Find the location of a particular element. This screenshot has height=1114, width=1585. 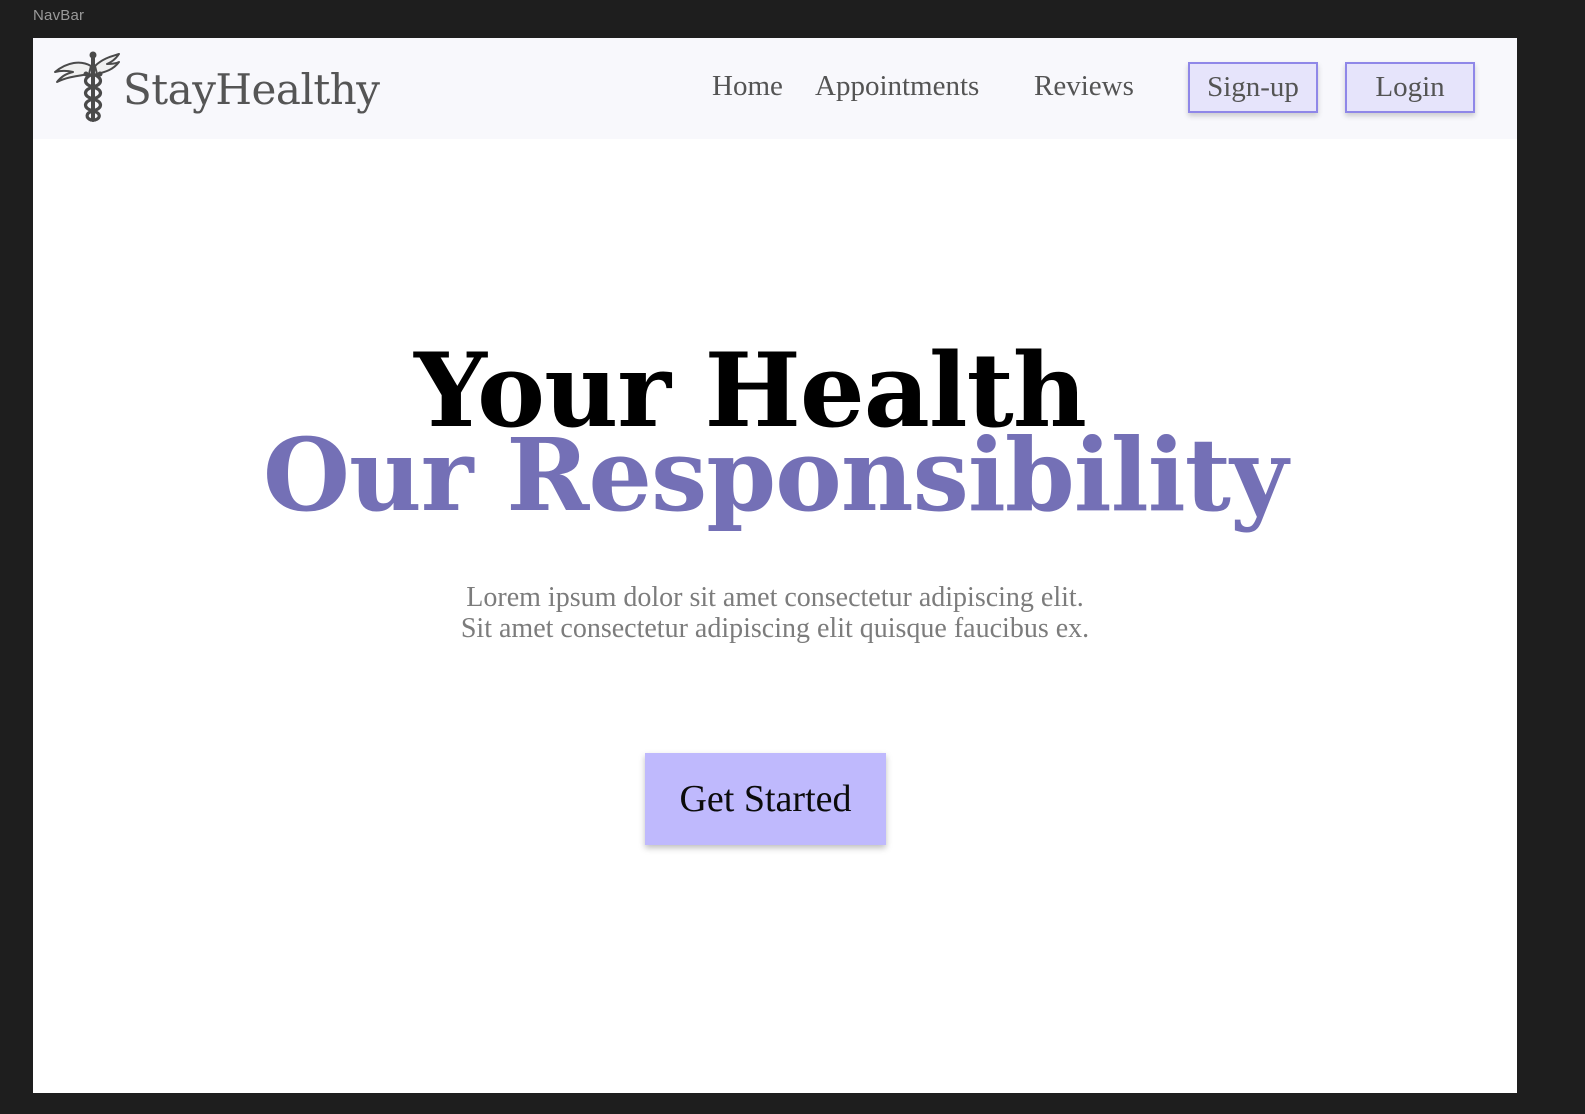

brand-logo: StayHealthy is located at coordinates (216, 87).